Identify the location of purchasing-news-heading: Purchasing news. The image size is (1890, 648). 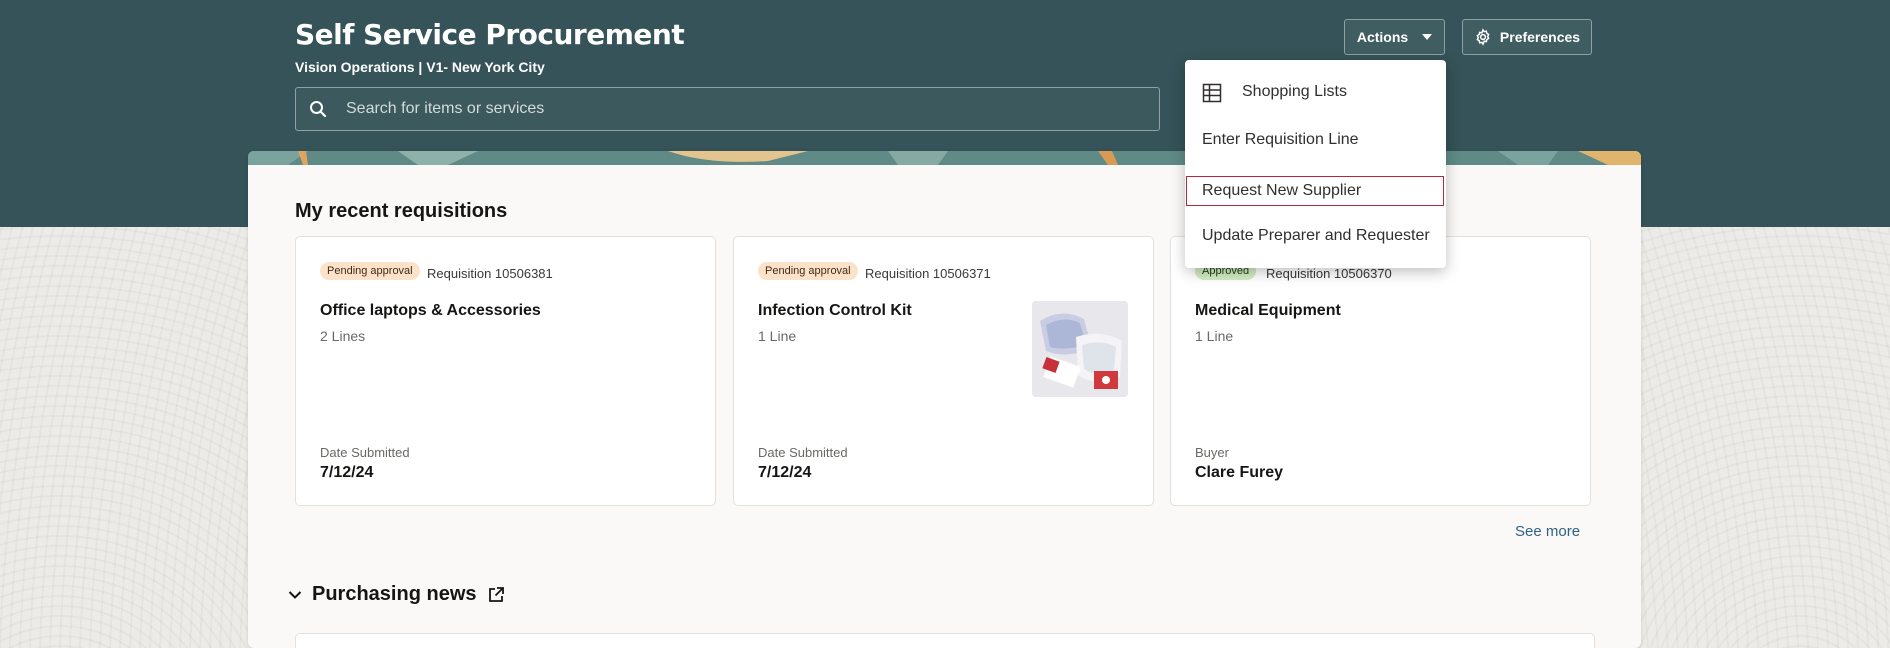
(394, 594).